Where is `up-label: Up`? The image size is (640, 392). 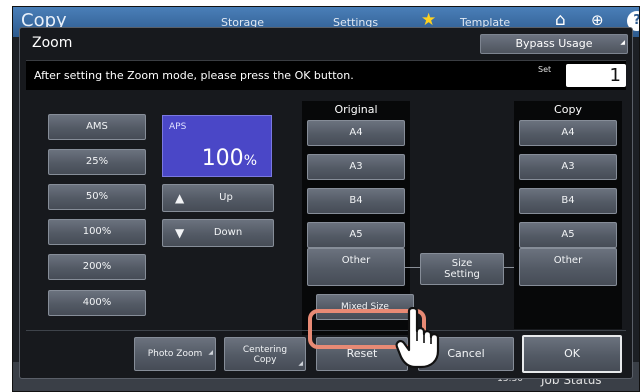 up-label: Up is located at coordinates (226, 197).